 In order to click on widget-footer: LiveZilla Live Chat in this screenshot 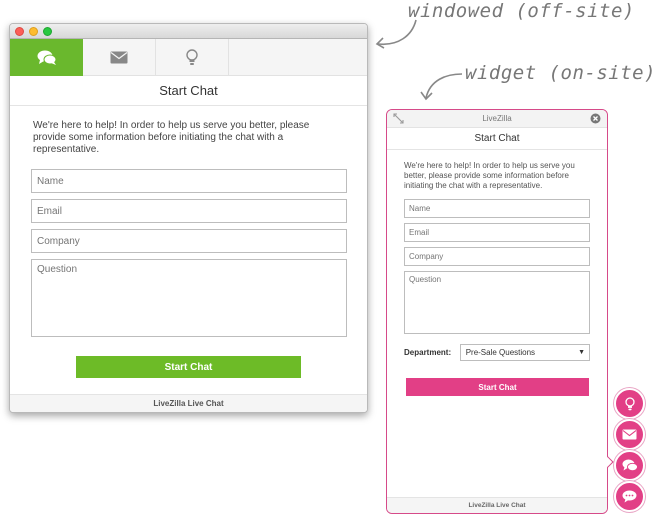, I will do `click(497, 505)`.